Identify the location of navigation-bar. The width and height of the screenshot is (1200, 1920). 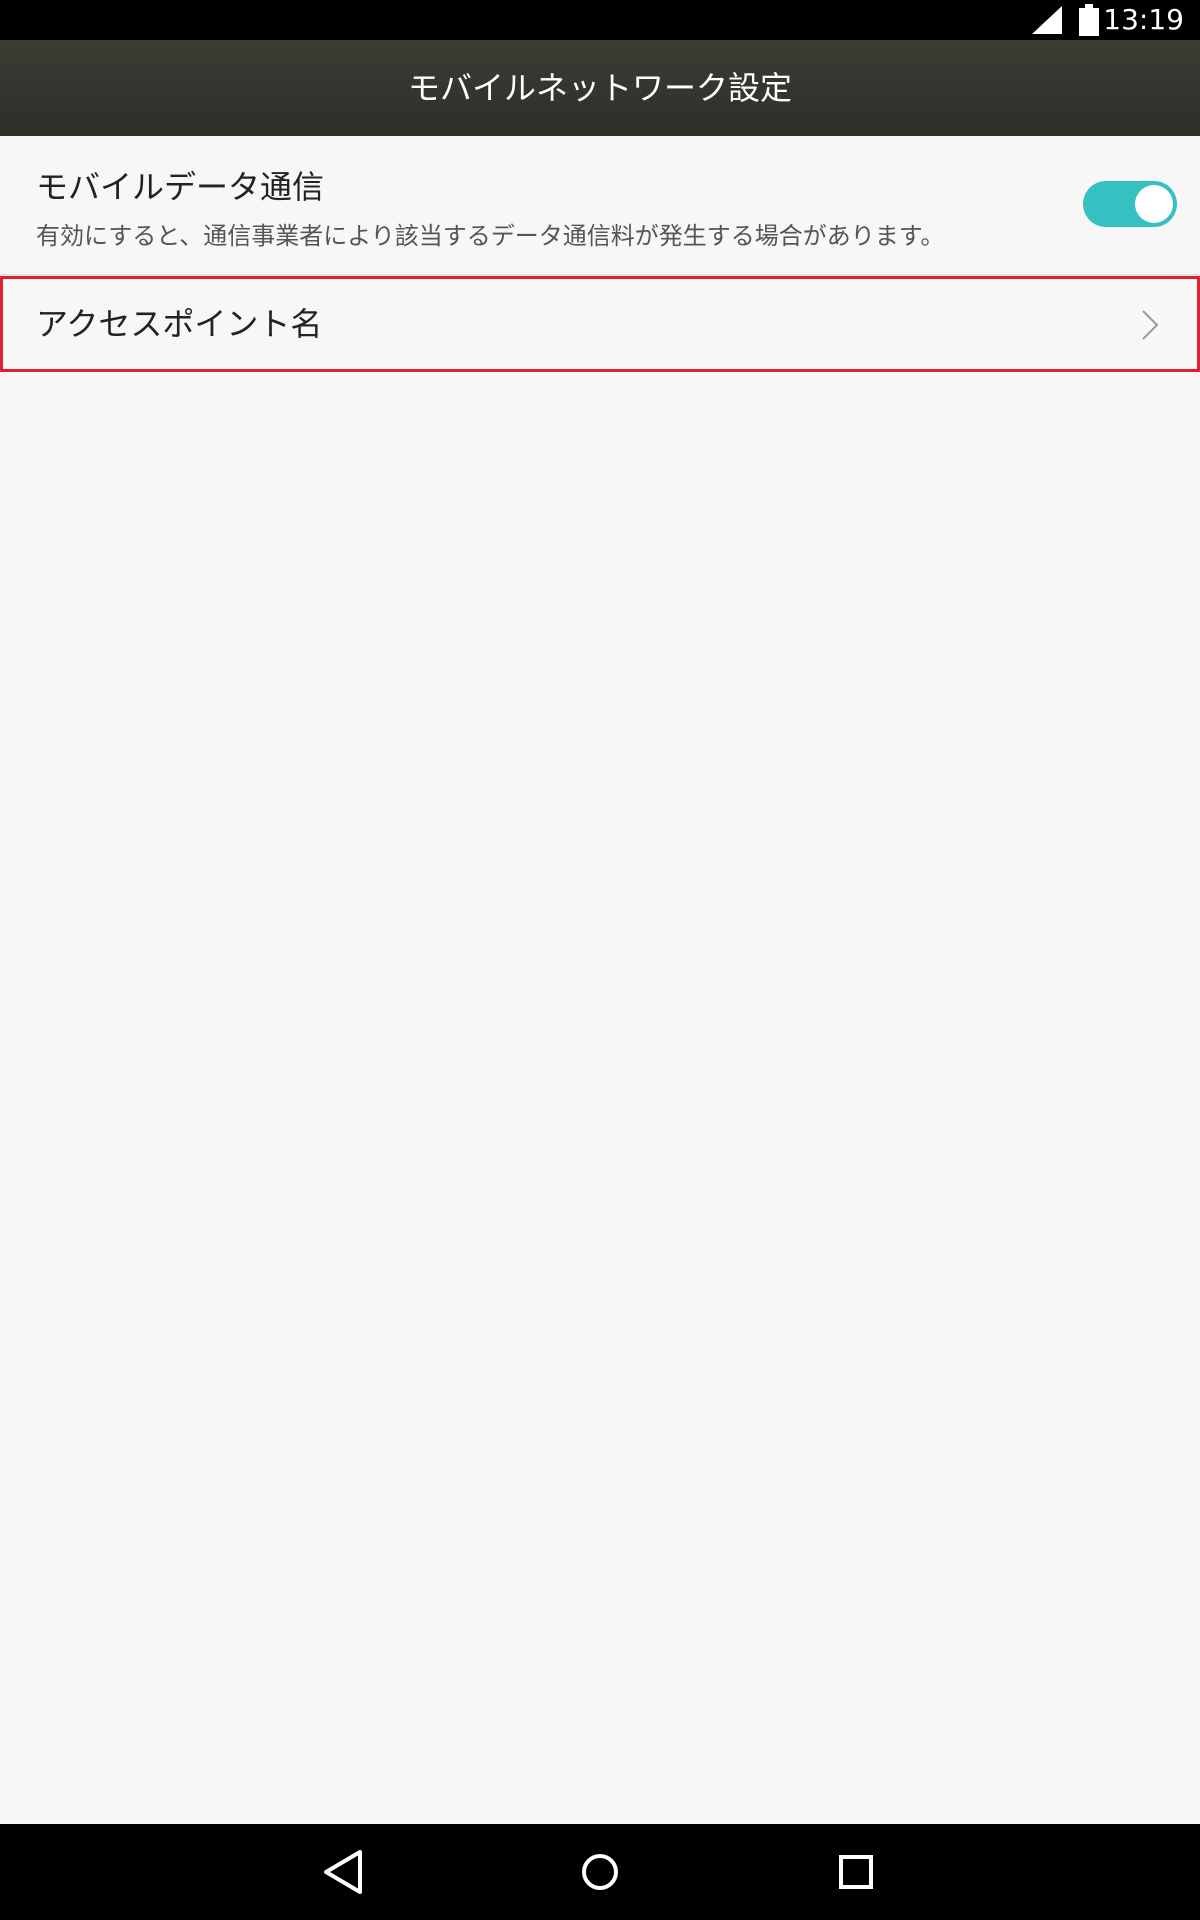
(600, 1872).